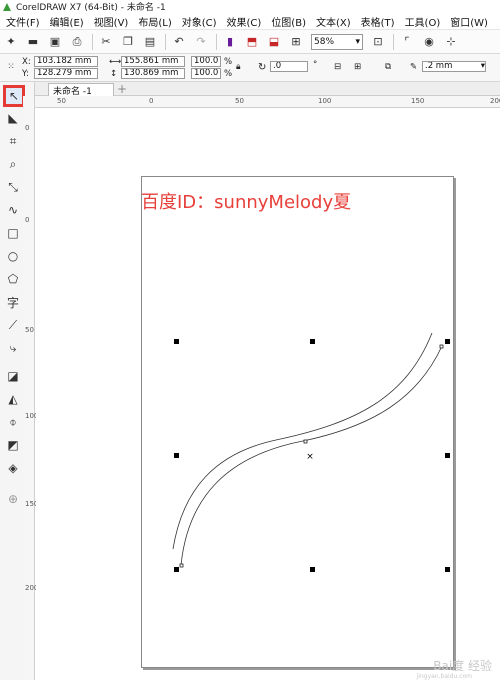 The width and height of the screenshot is (500, 680). Describe the element at coordinates (176, 569) in the screenshot. I see `selection-handle-bottom-left` at that location.